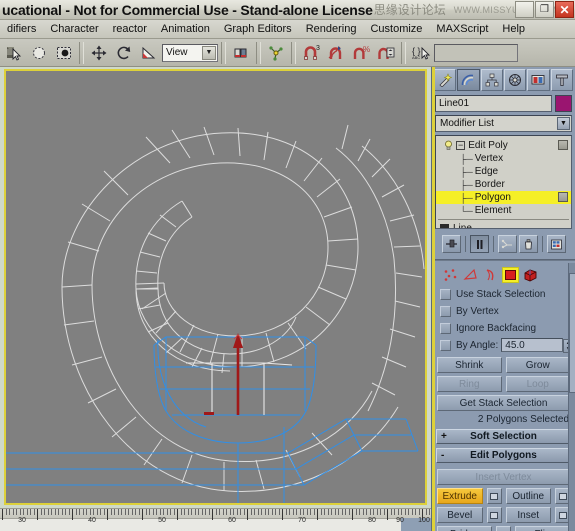 The height and width of the screenshot is (531, 575). What do you see at coordinates (476, 52) in the screenshot?
I see `named-selection-set-field` at bounding box center [476, 52].